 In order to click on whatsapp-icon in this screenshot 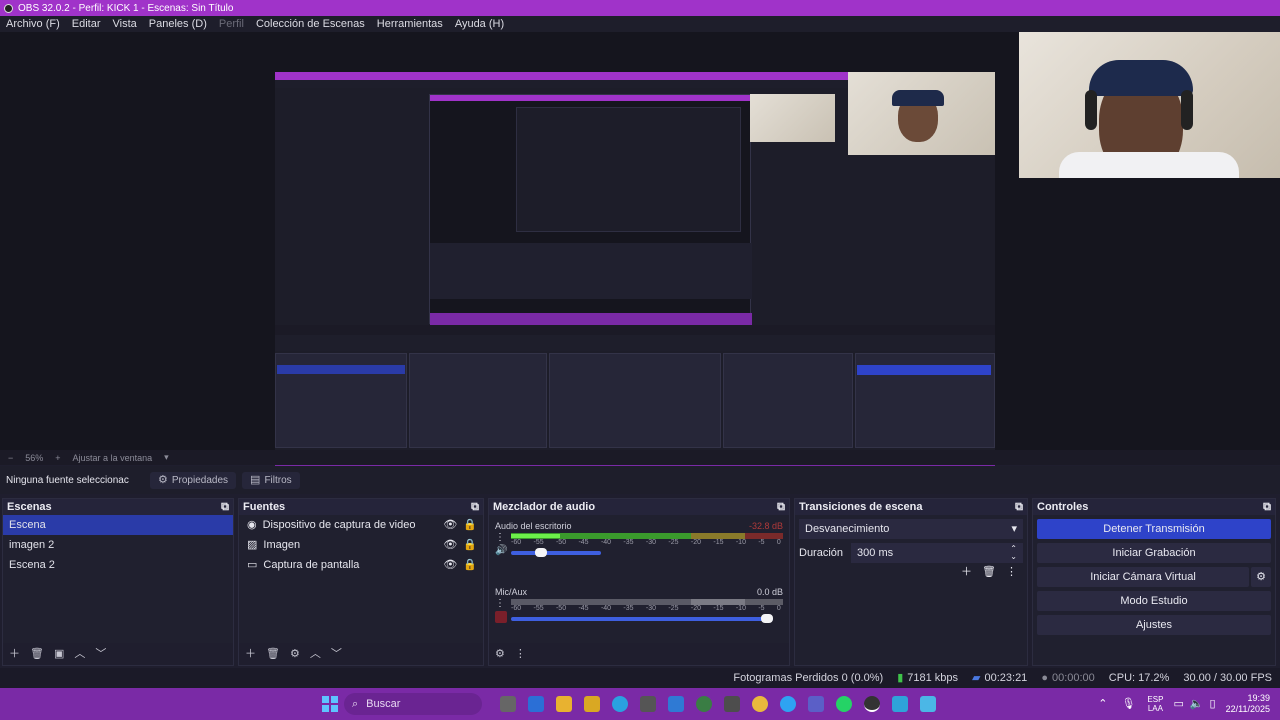, I will do `click(844, 704)`.